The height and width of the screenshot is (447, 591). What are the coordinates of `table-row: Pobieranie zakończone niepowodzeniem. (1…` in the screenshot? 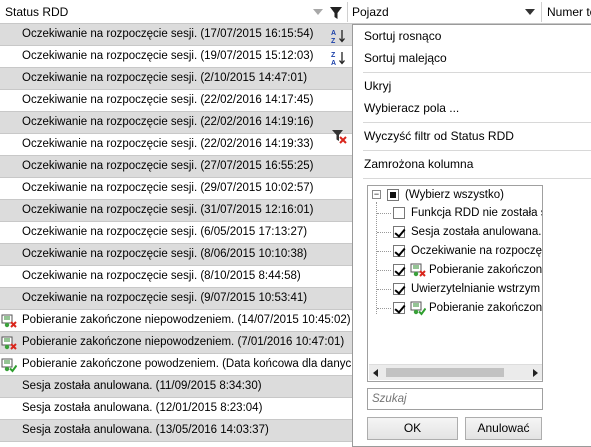 It's located at (176, 321).